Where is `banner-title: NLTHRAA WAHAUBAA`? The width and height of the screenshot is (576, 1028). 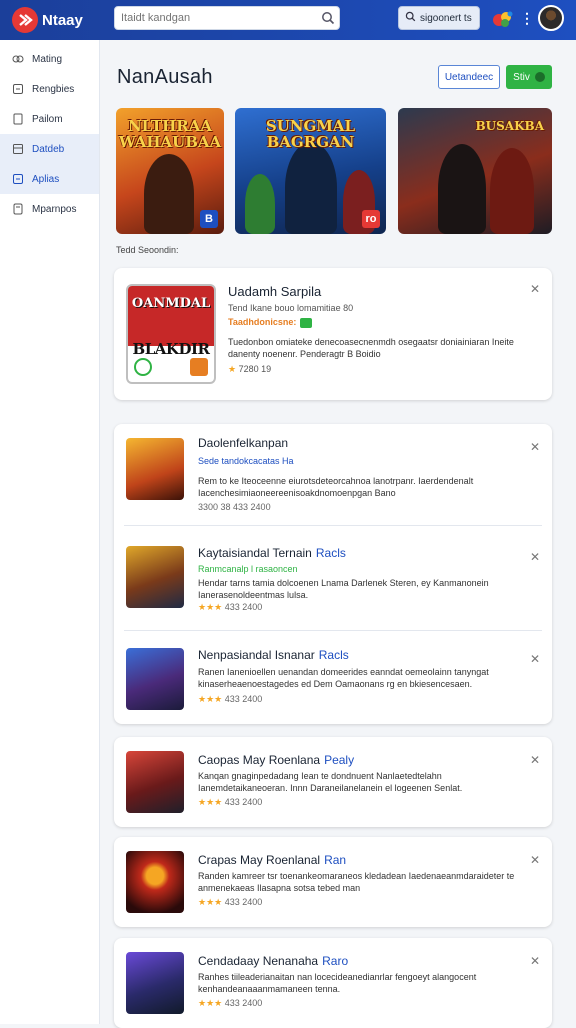 banner-title: NLTHRAA WAHAUBAA is located at coordinates (170, 134).